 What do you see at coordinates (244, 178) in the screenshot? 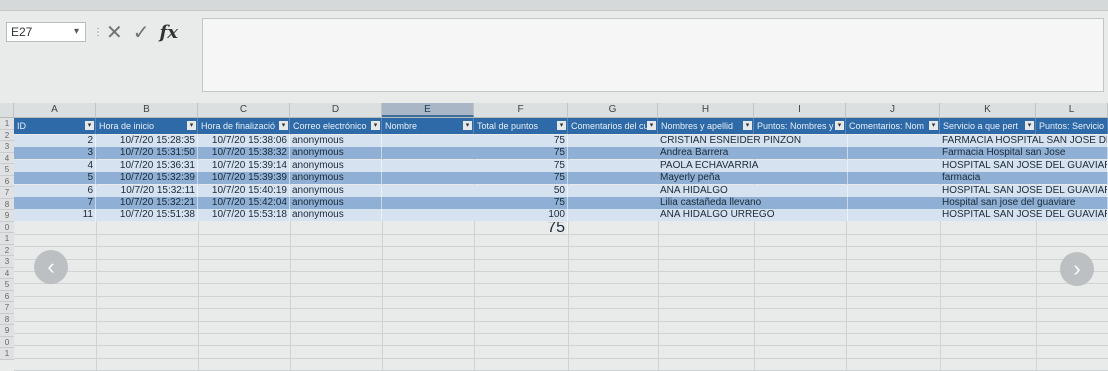
I see `cell-end: 10/7/20 15:39:39` at bounding box center [244, 178].